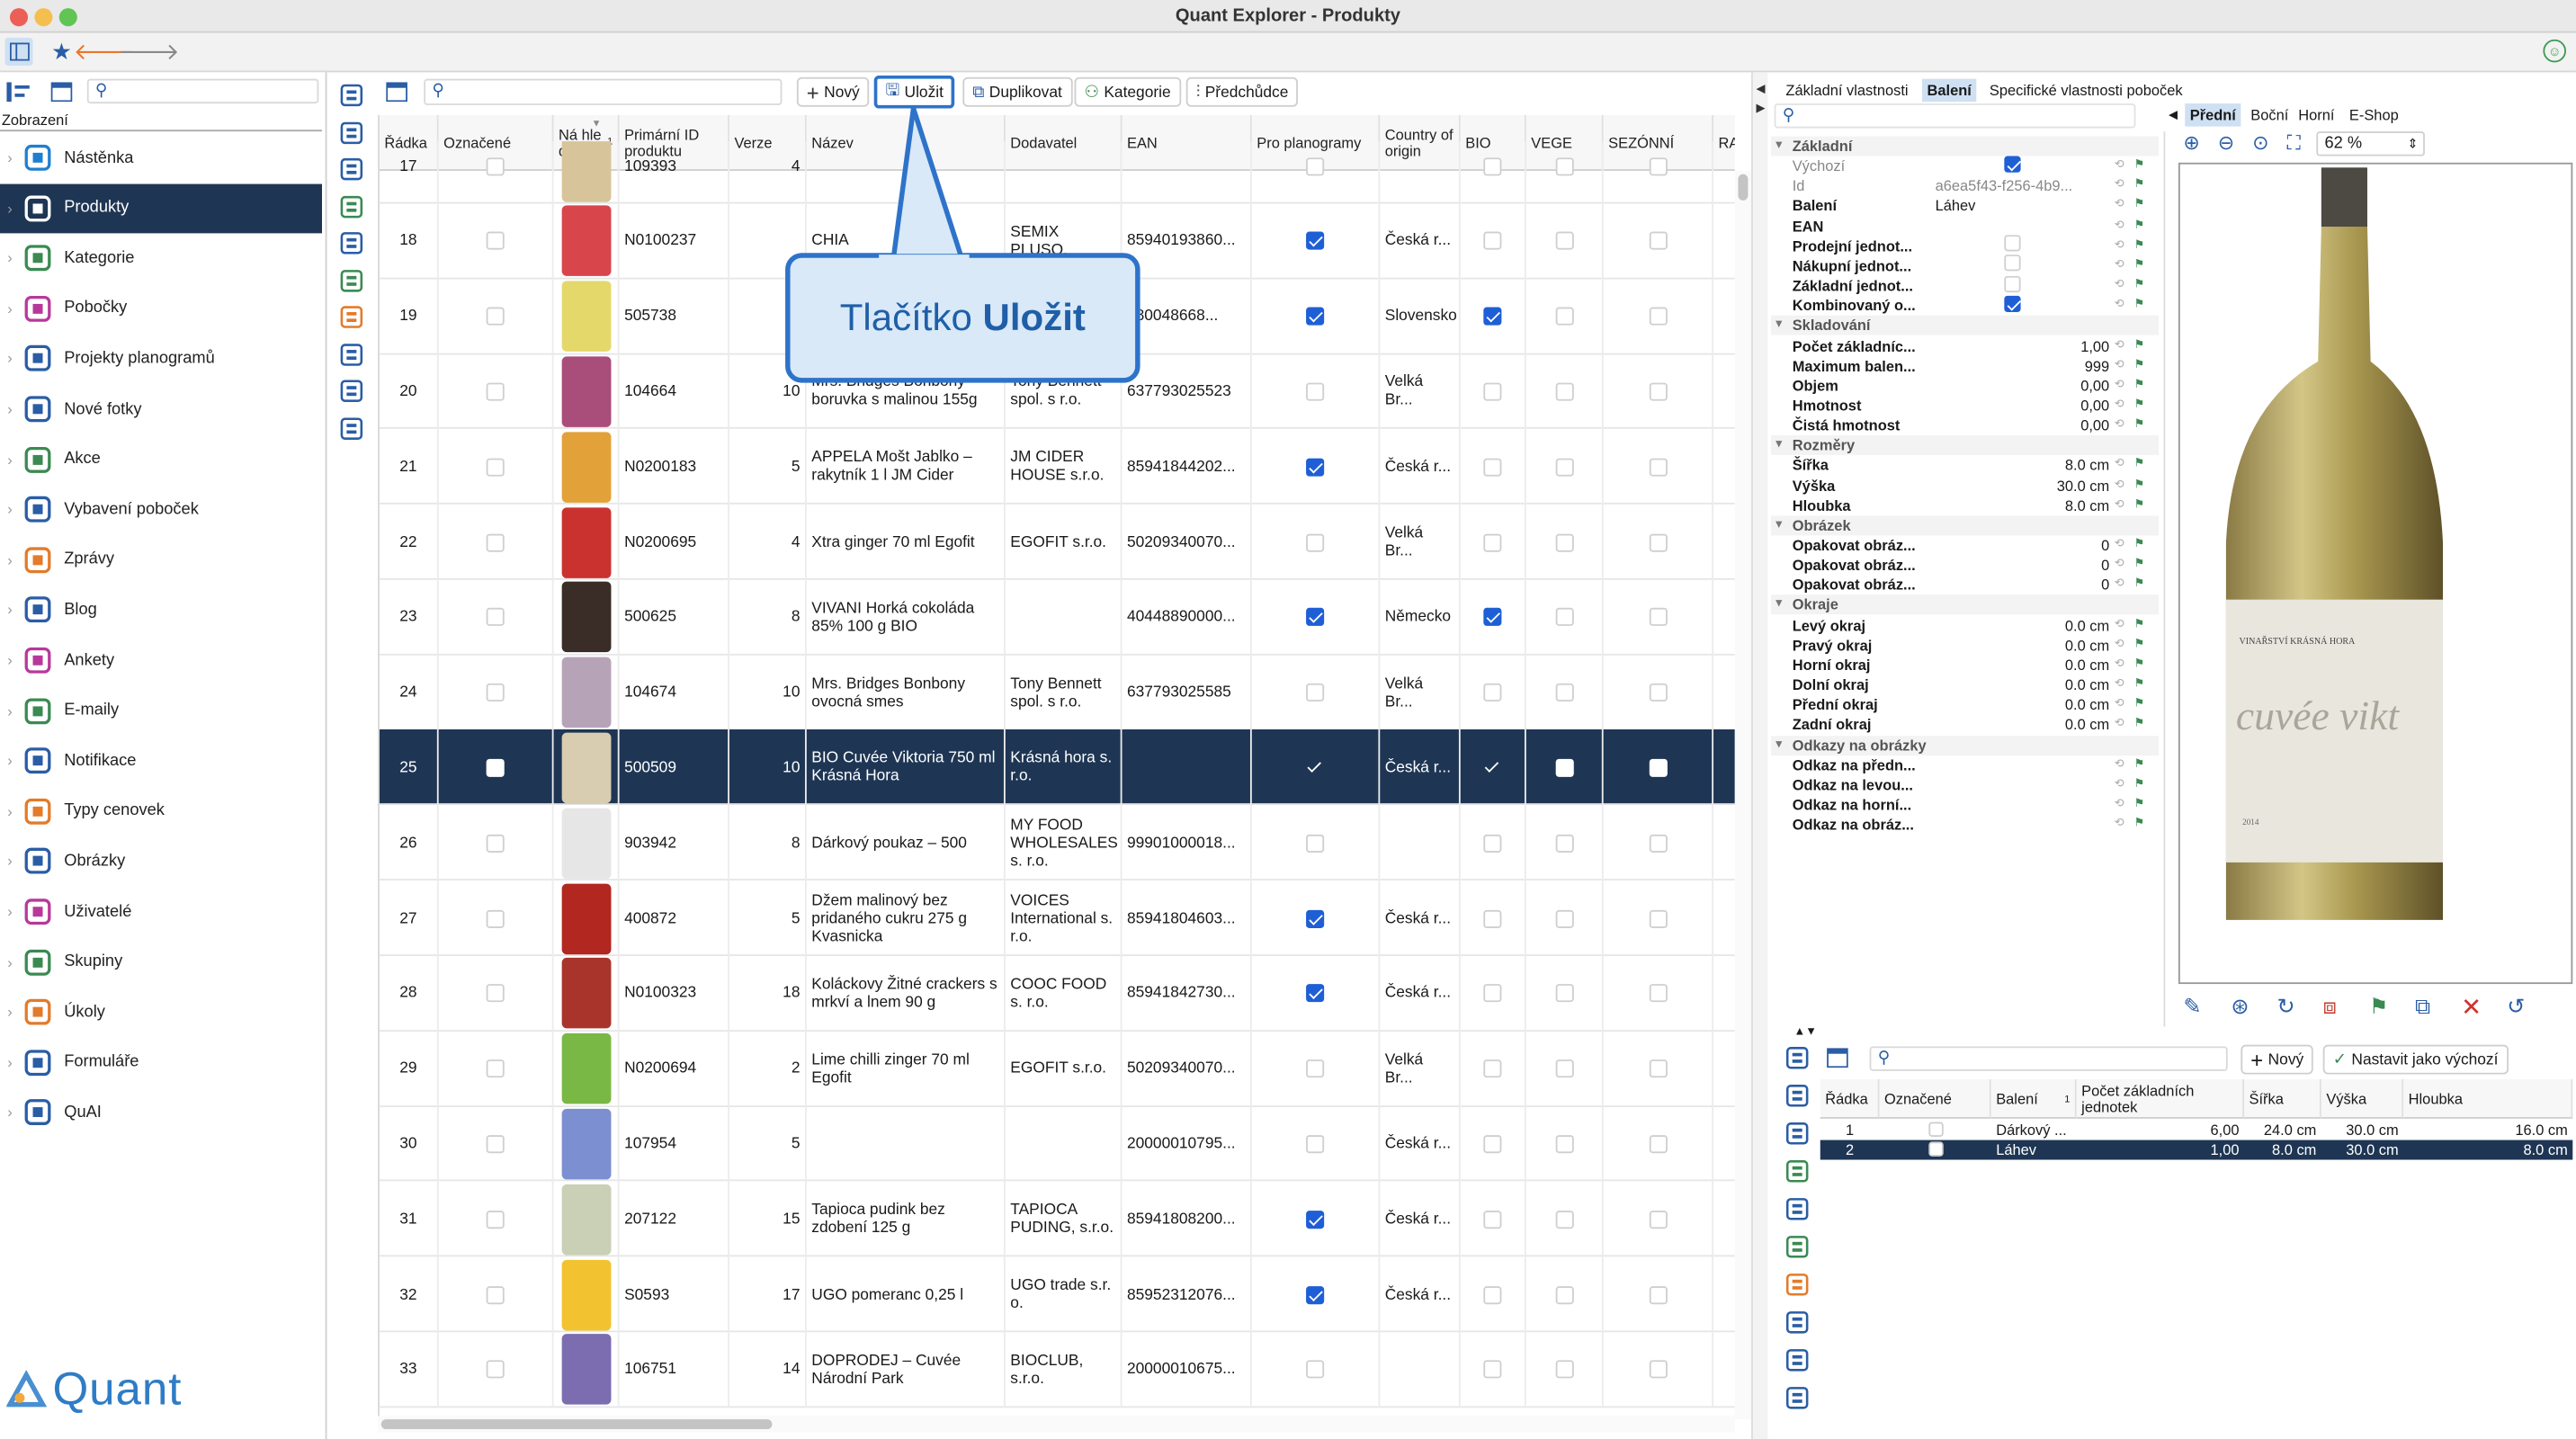 The width and height of the screenshot is (2576, 1439). What do you see at coordinates (161, 661) in the screenshot?
I see `sidebar-item-10: › Ankety` at bounding box center [161, 661].